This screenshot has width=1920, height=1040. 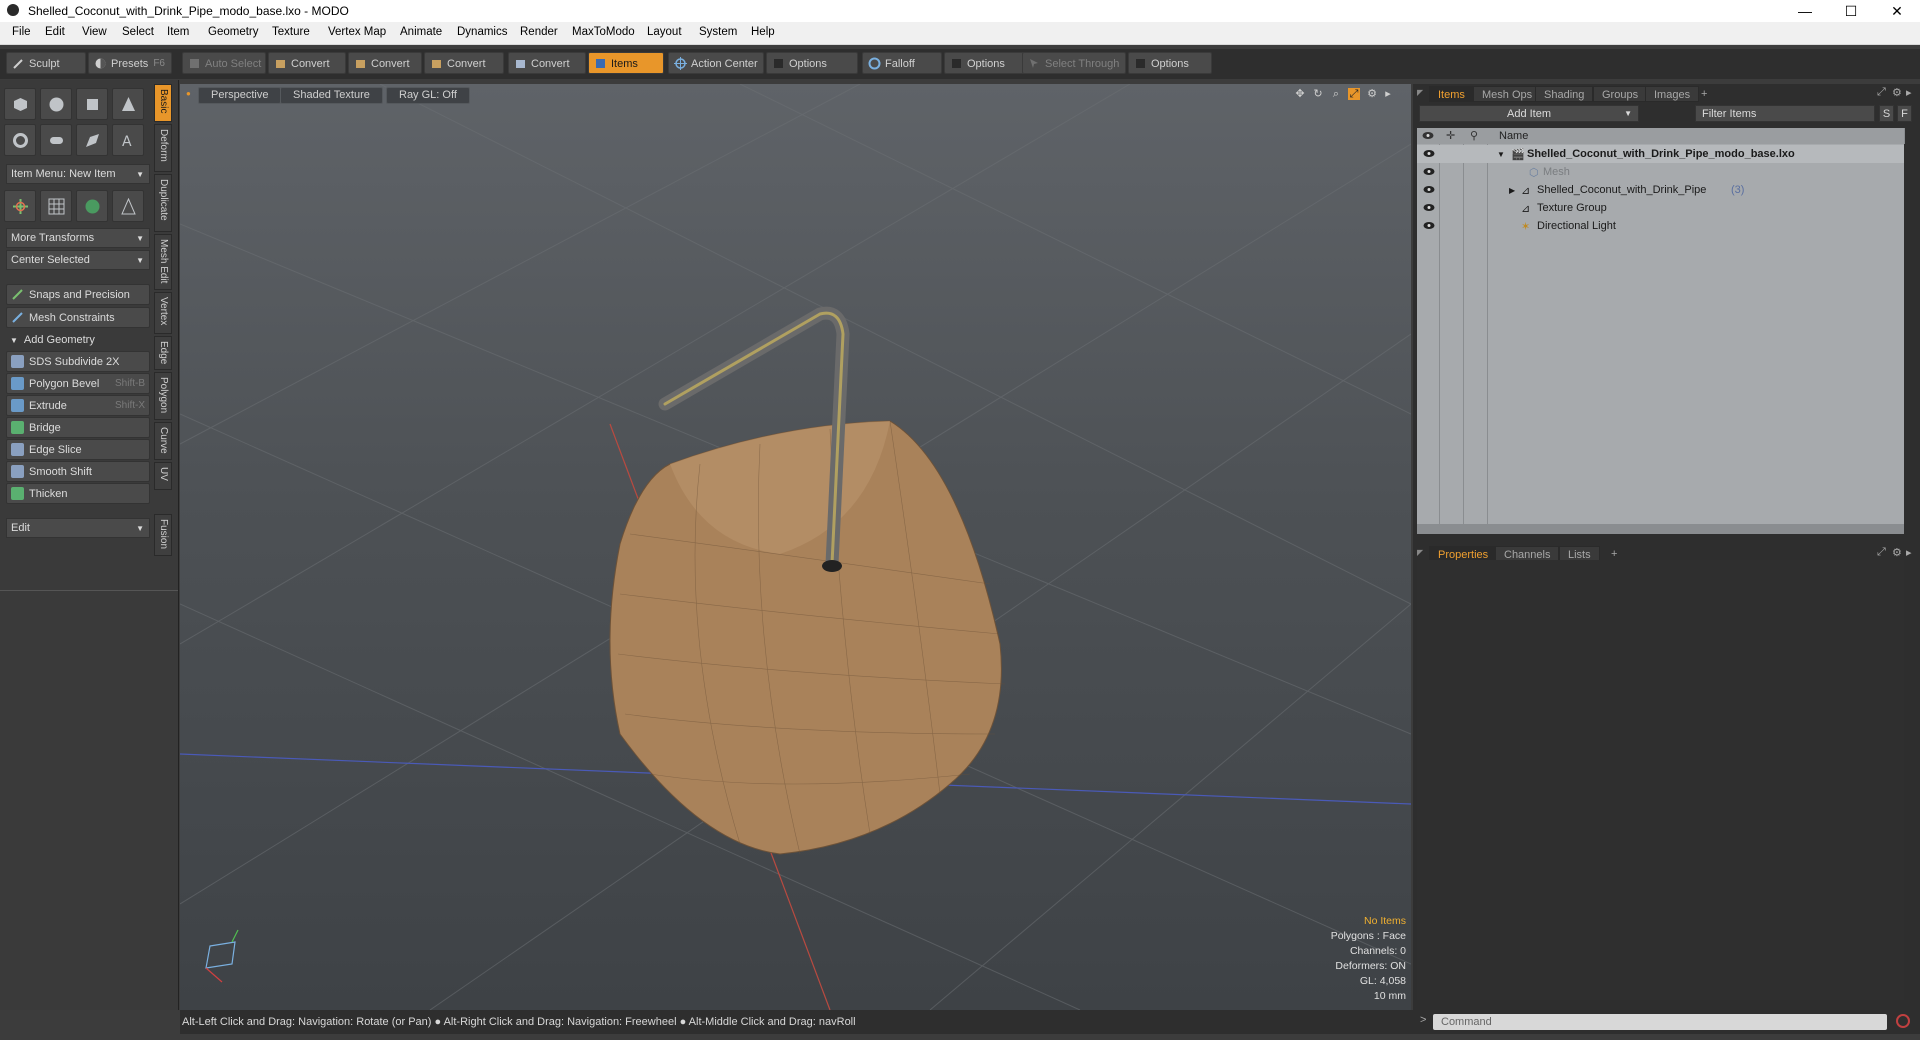 What do you see at coordinates (1300, 94) in the screenshot?
I see `pan-icon: ✥` at bounding box center [1300, 94].